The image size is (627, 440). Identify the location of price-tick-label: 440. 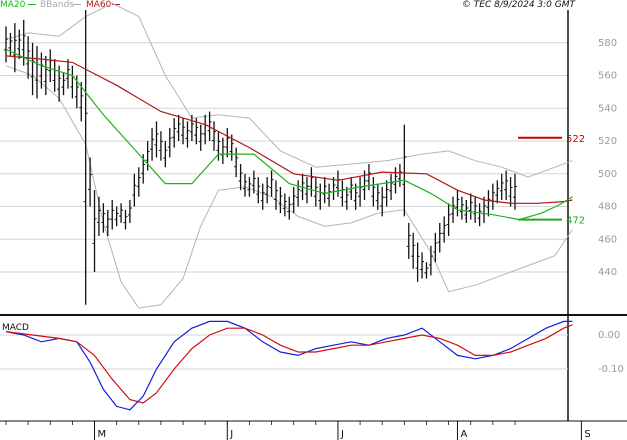
(607, 272).